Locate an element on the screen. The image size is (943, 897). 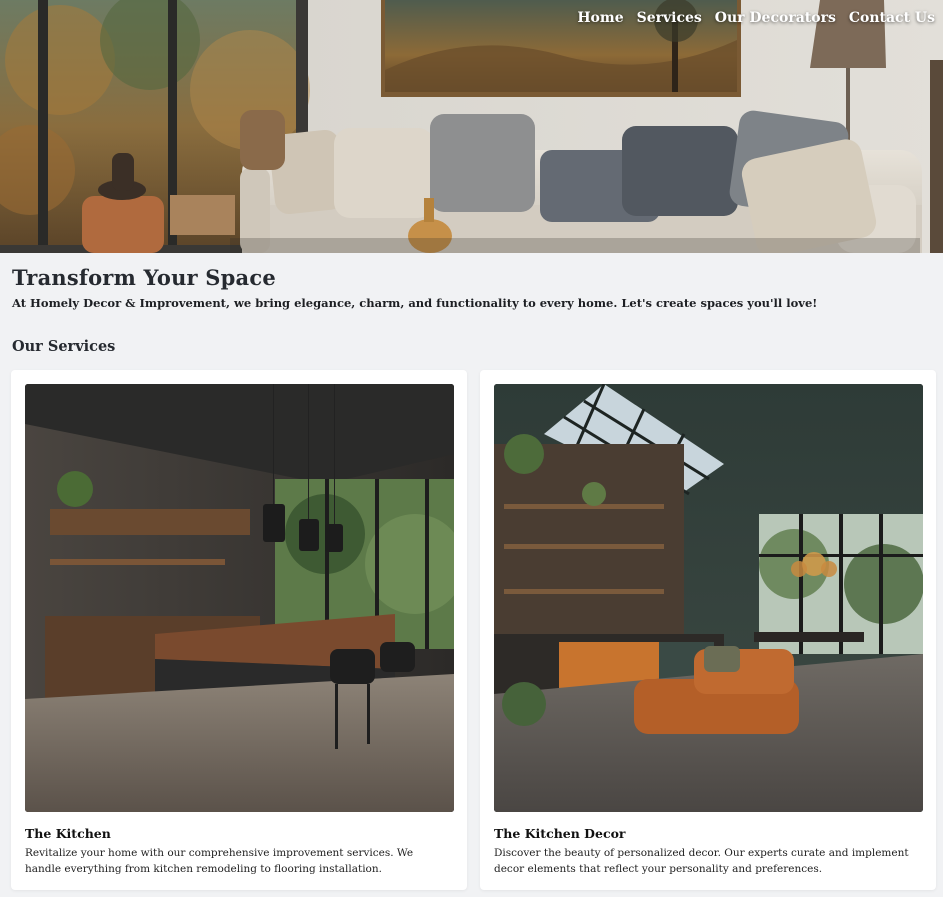
card-title: The Kitchen is located at coordinates (68, 833).